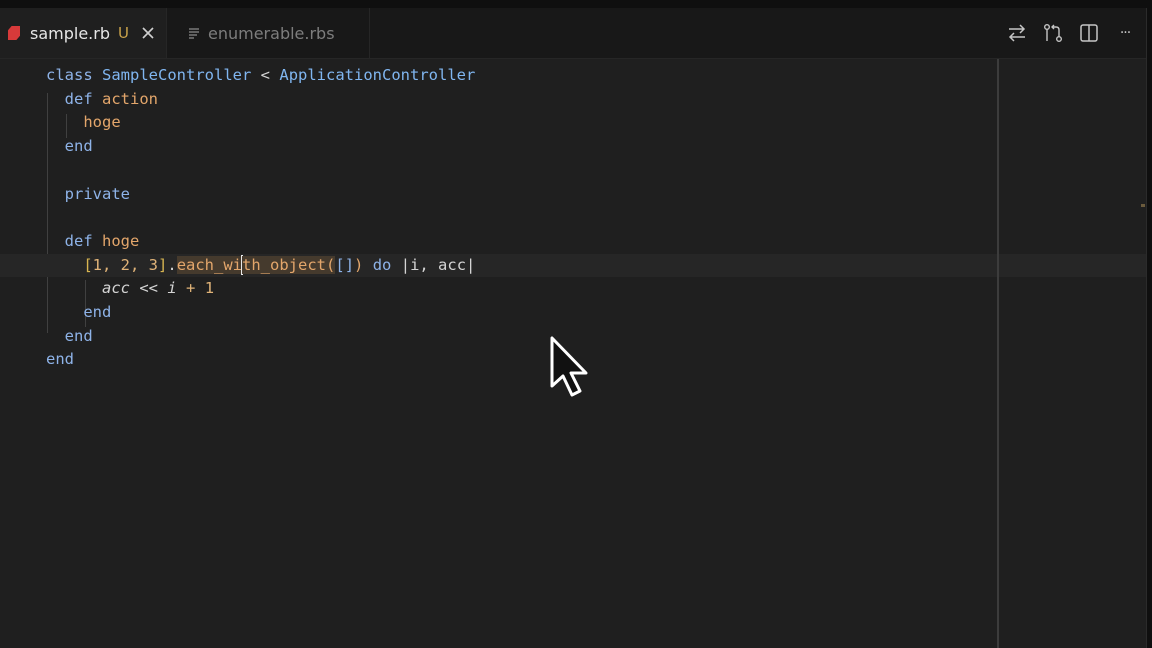 The width and height of the screenshot is (1152, 648). Describe the element at coordinates (111, 98) in the screenshot. I see `code-line-2: def action` at that location.